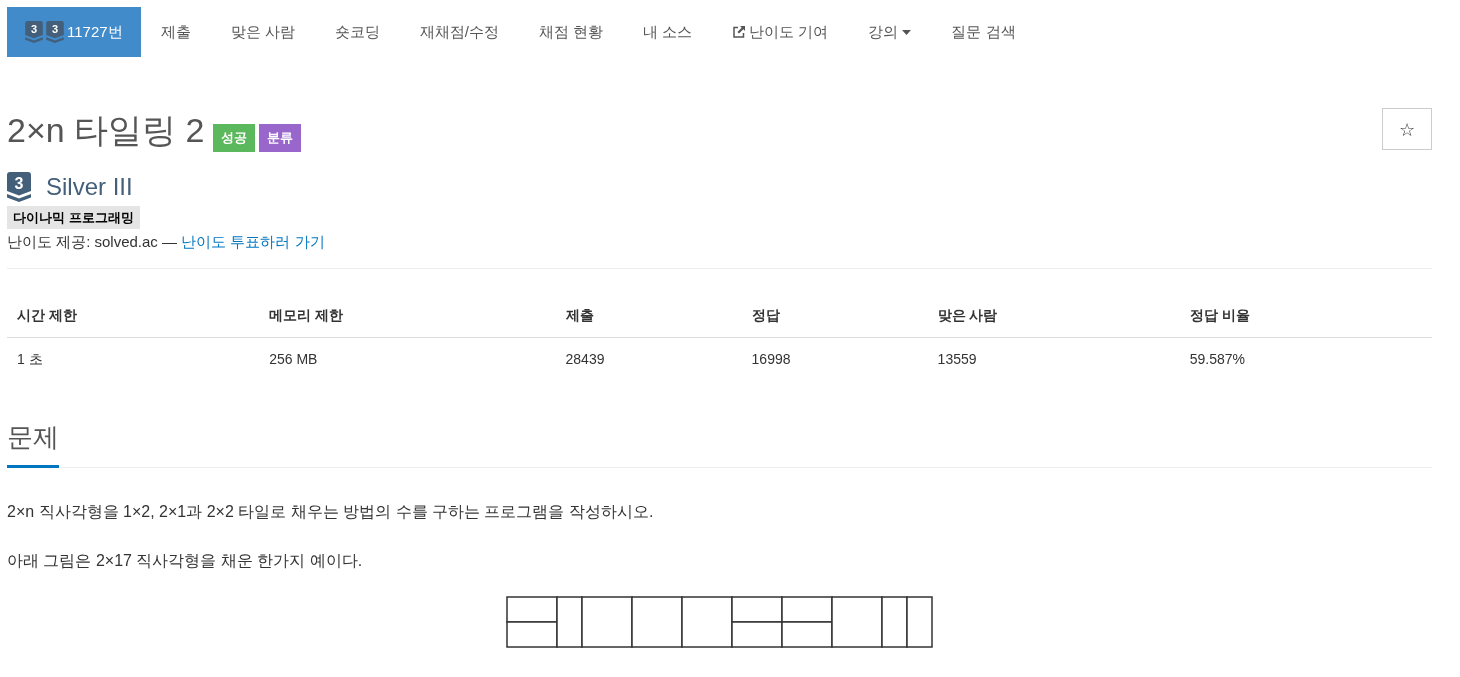  What do you see at coordinates (459, 32) in the screenshot?
I see `nav-tab: 재채점/수정` at bounding box center [459, 32].